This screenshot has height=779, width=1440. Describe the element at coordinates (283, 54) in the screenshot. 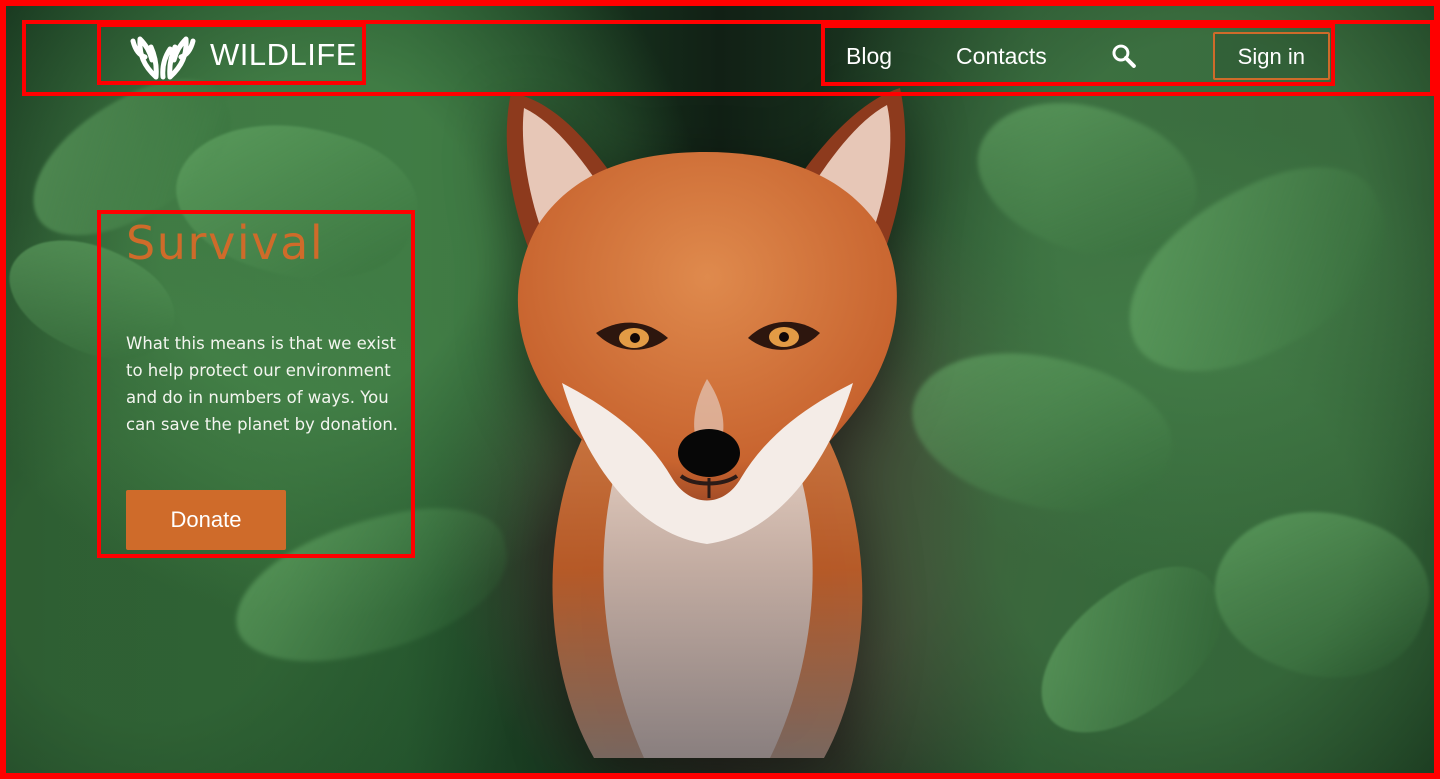

I see `logo-text: WILDLIFE` at that location.